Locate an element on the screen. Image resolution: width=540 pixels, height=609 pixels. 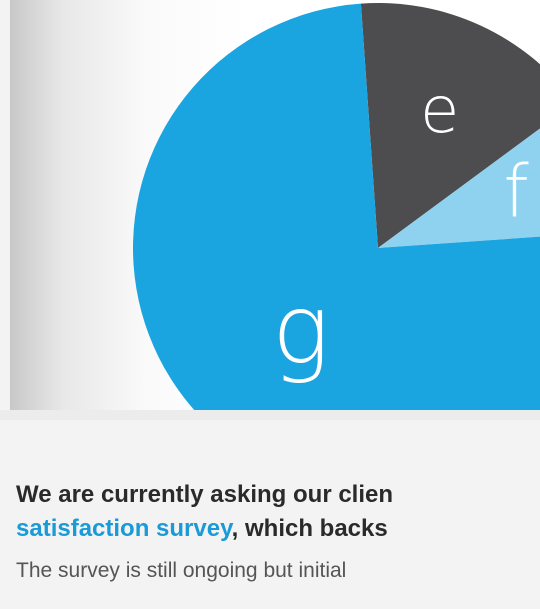
panel-divider is located at coordinates (270, 415).